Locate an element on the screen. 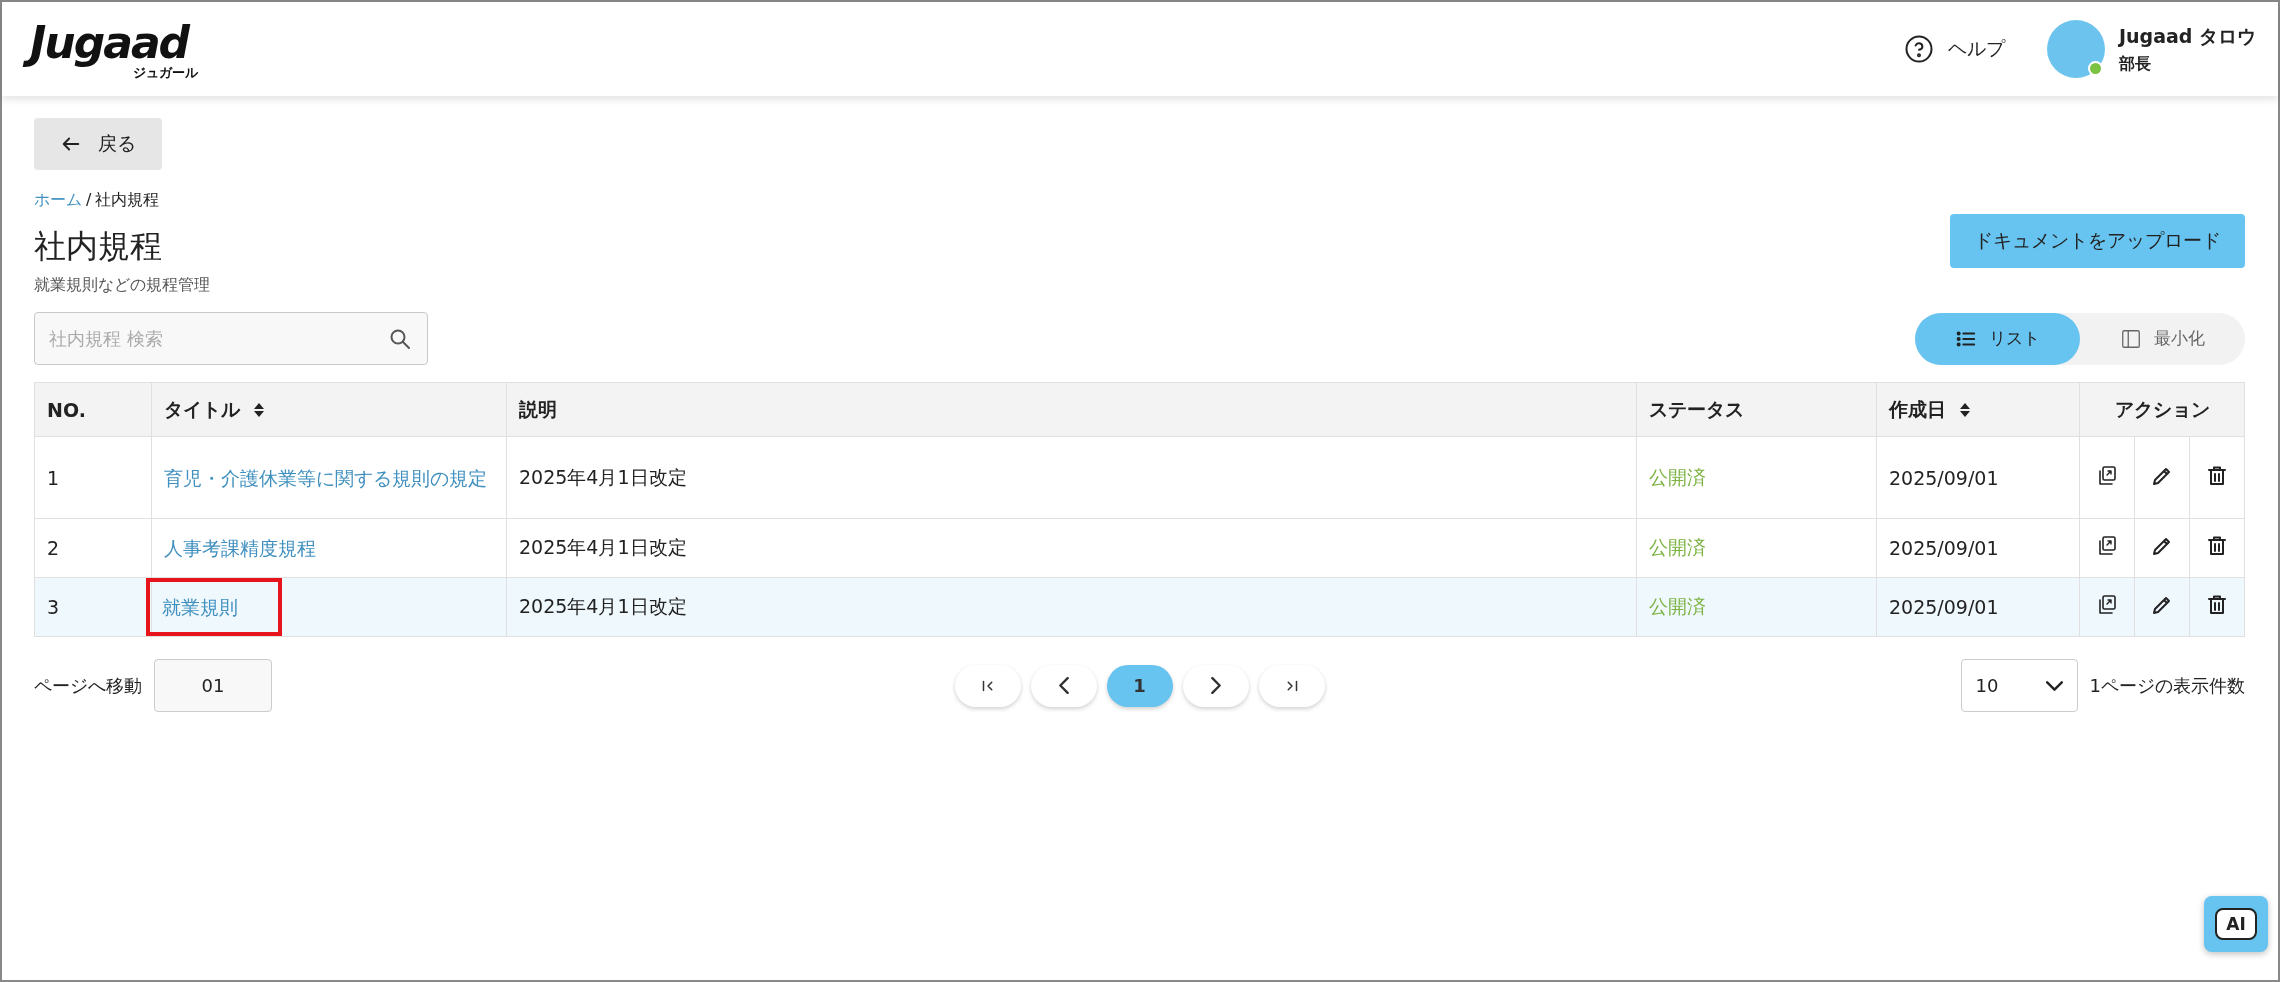 This screenshot has width=2280, height=982. page-button: 1 is located at coordinates (1139, 685).